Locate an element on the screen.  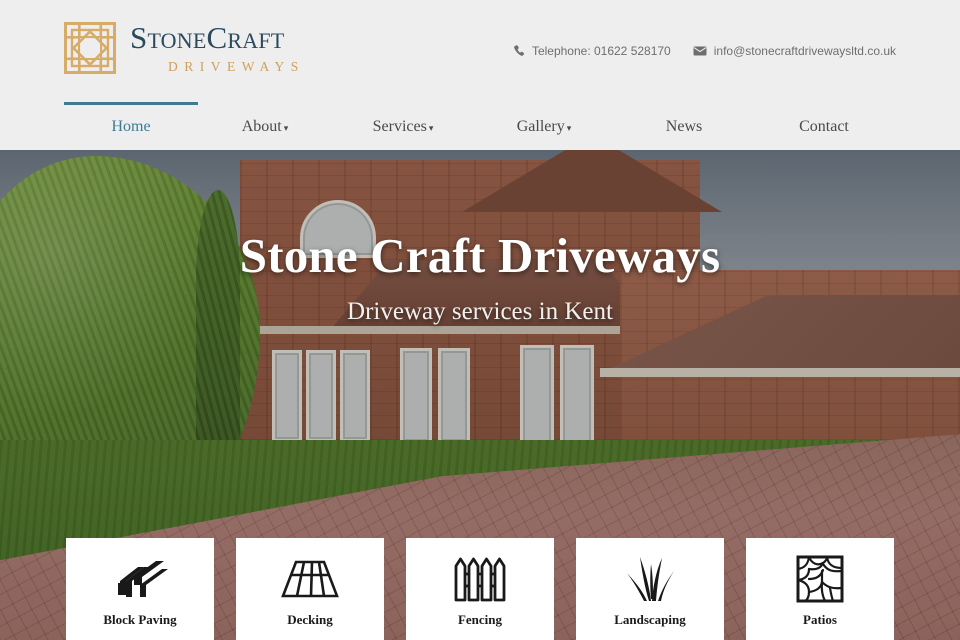
service-label: Landscaping is located at coordinates (650, 619).